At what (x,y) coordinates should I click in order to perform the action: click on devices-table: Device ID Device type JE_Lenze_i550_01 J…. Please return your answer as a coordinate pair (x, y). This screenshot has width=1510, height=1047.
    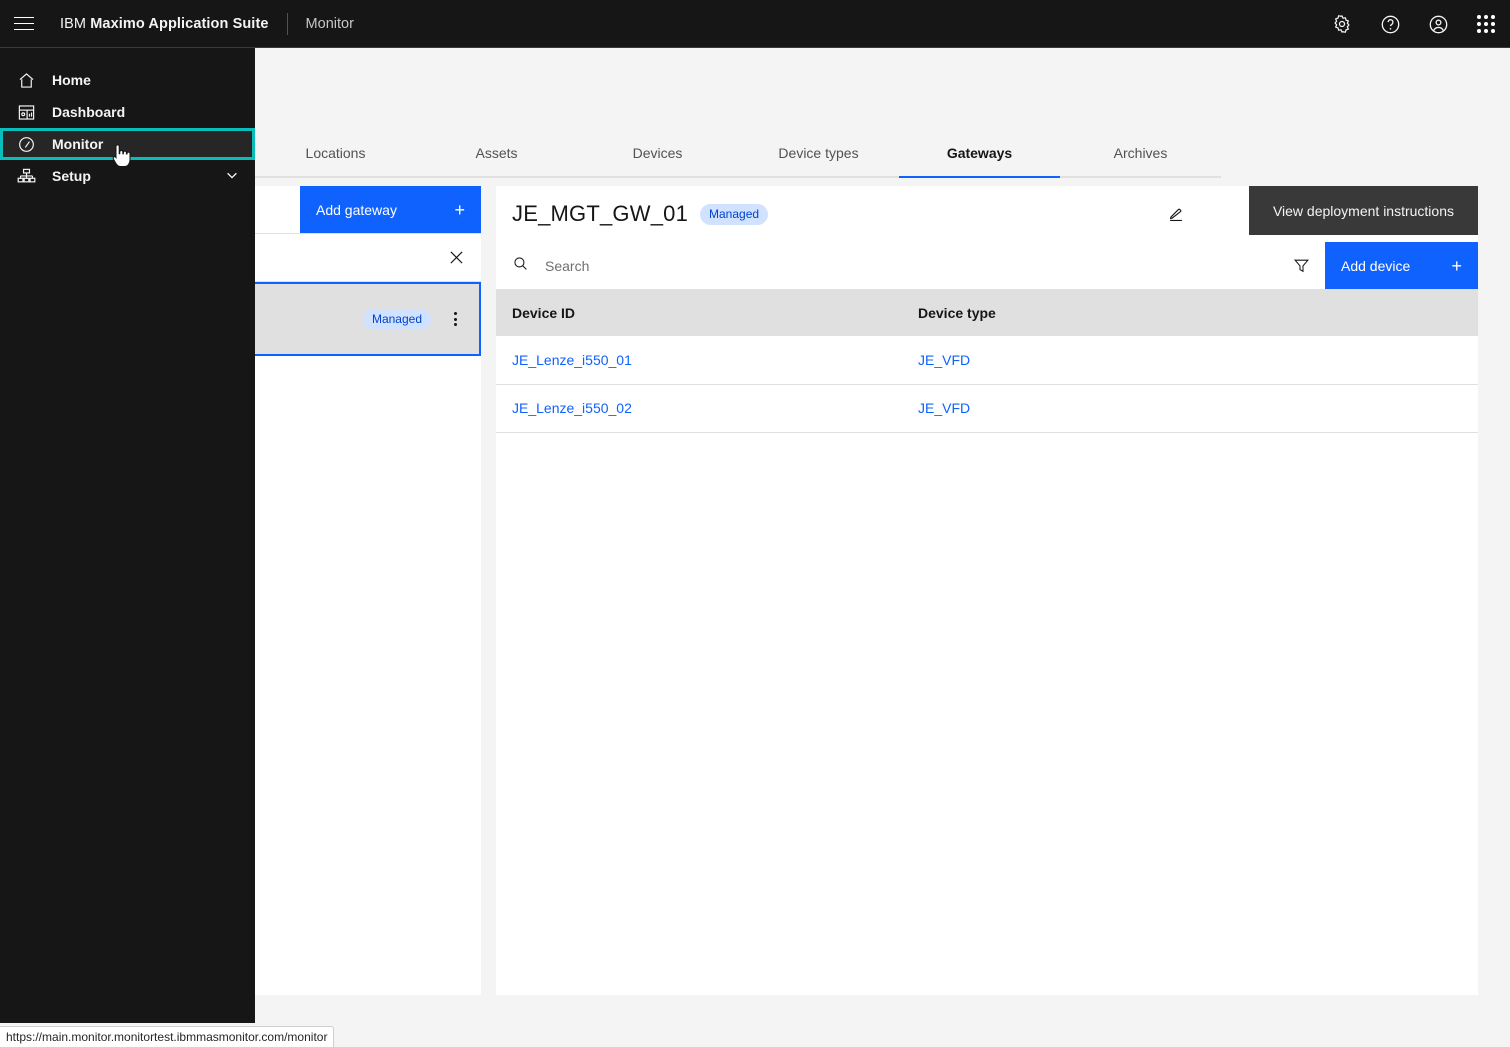
    Looking at the image, I should click on (987, 361).